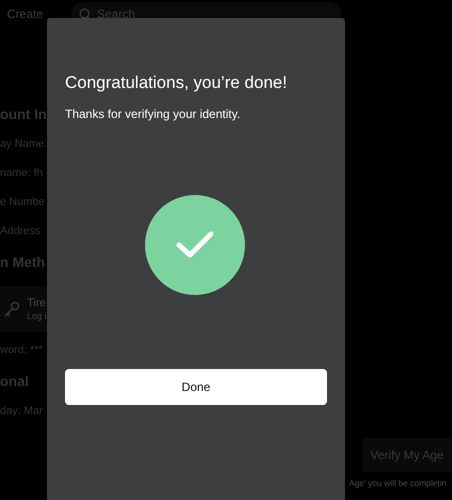 Image resolution: width=452 pixels, height=500 pixels. What do you see at coordinates (196, 387) in the screenshot?
I see `done-button: Done` at bounding box center [196, 387].